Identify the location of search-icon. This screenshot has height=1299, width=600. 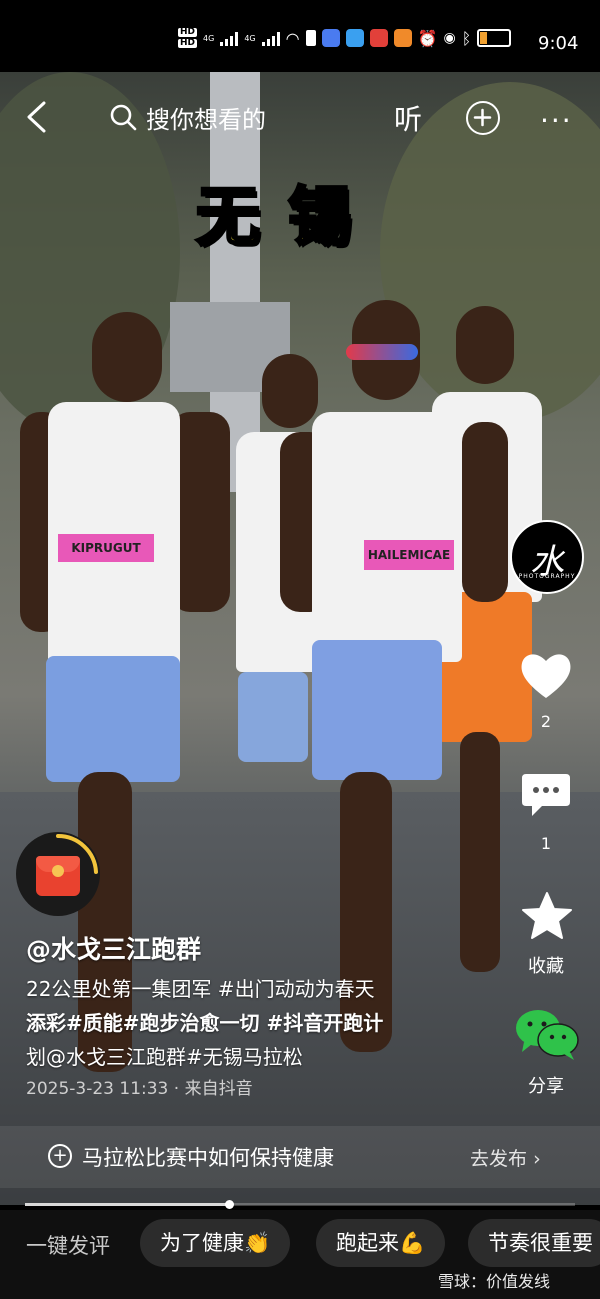
(123, 117).